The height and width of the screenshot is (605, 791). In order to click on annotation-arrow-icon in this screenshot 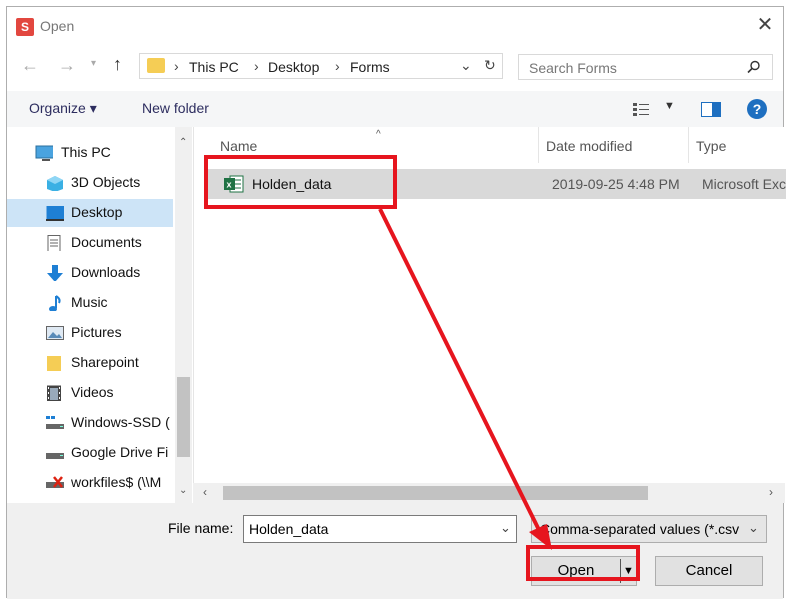, I will do `click(465, 379)`.